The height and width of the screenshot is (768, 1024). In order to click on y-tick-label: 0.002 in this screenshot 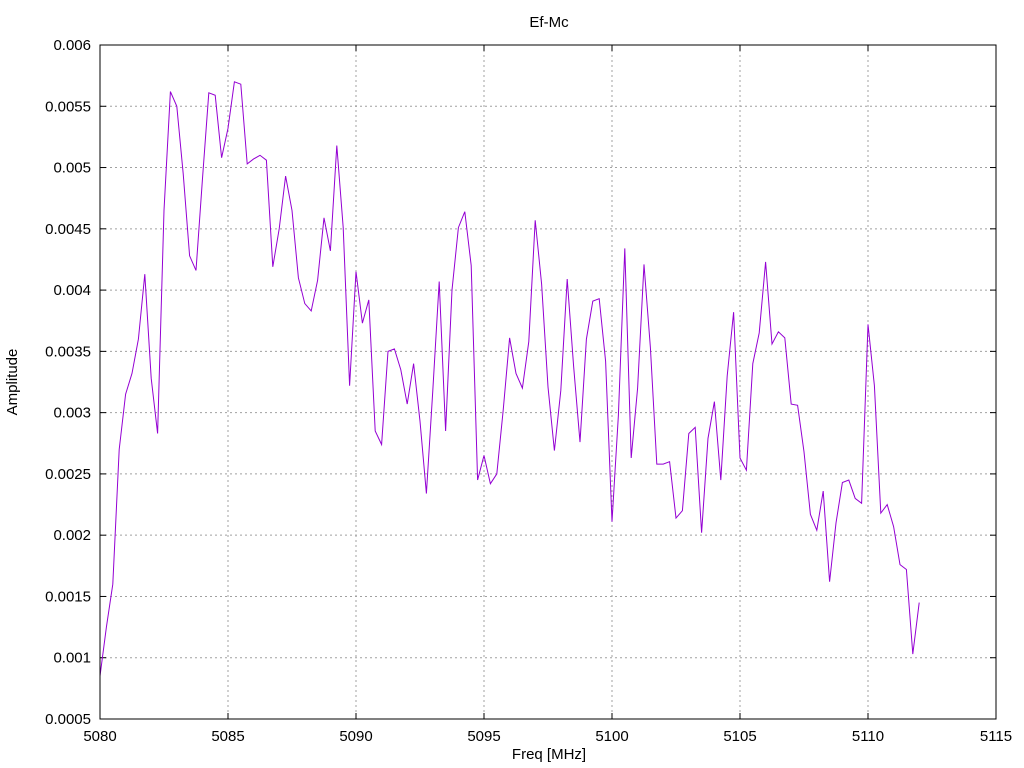, I will do `click(72, 535)`.